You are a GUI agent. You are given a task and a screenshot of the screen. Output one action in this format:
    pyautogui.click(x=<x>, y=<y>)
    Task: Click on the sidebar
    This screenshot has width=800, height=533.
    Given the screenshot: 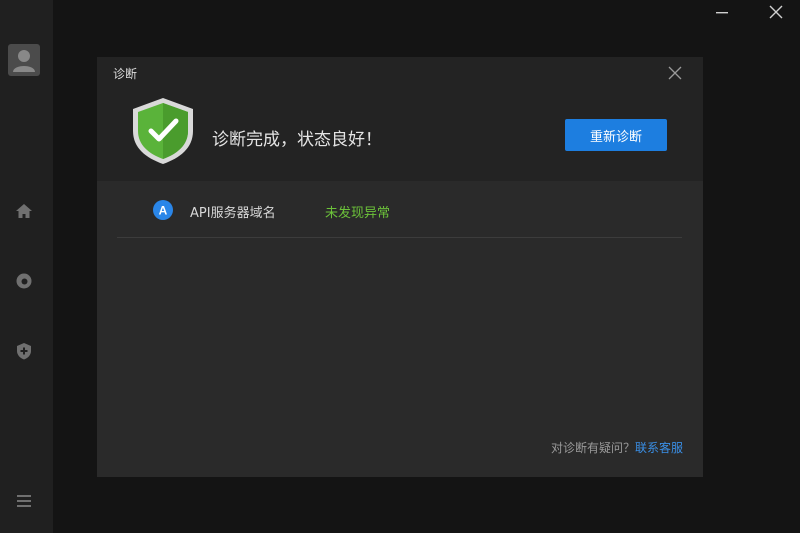 What is the action you would take?
    pyautogui.click(x=26, y=266)
    